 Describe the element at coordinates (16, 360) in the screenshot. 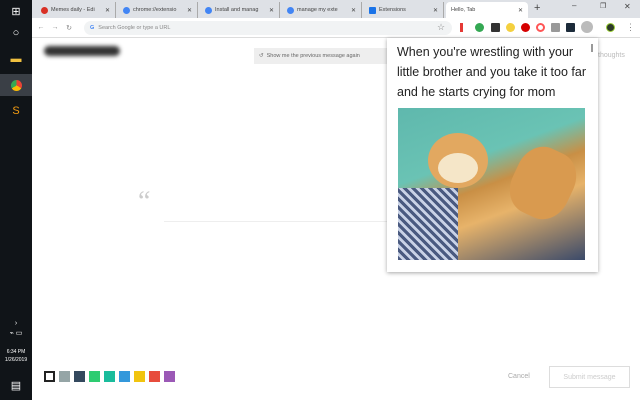

I see `clock-date: 1/26/2019` at that location.